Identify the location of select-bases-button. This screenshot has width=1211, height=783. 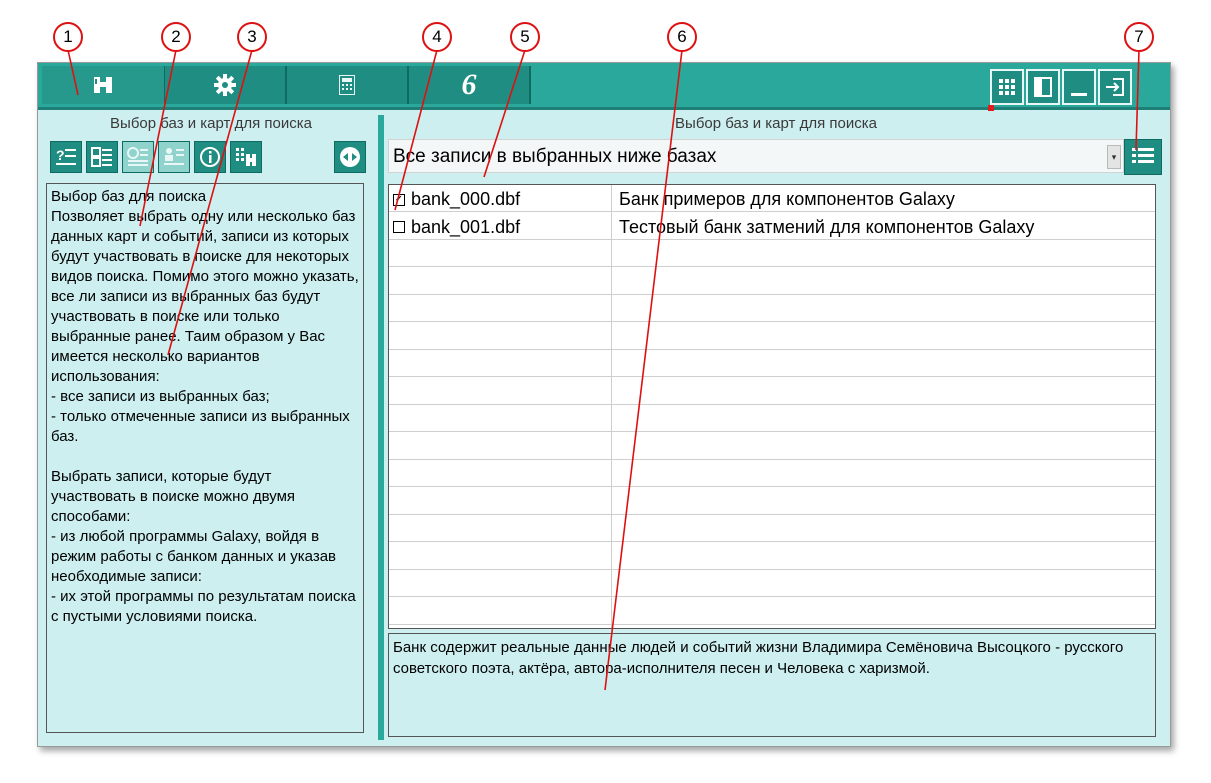
(102, 157).